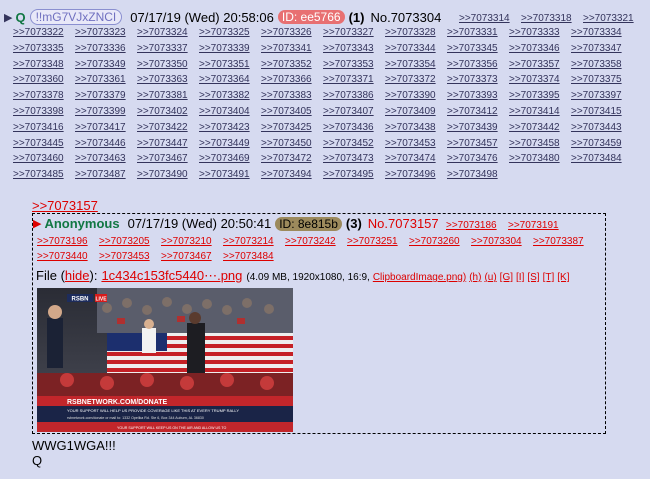 This screenshot has width=650, height=479. What do you see at coordinates (38, 174) in the screenshot?
I see `backlink: >>7073485` at bounding box center [38, 174].